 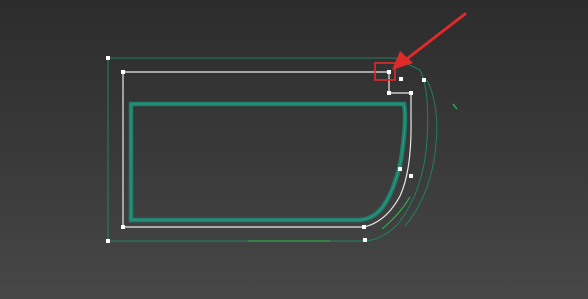 I want to click on red-arrow-shaft, so click(x=436, y=36).